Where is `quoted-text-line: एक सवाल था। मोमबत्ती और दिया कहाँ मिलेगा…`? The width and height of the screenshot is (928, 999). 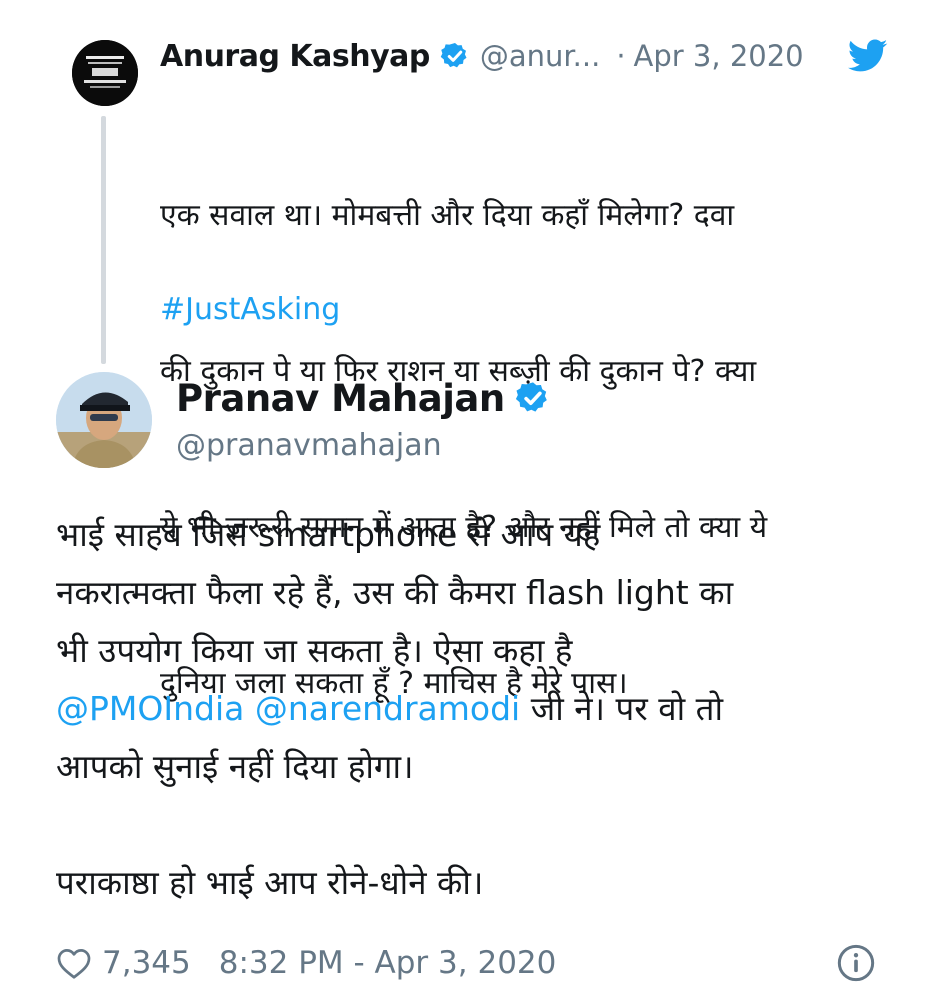
quoted-text-line: एक सवाल था। मोमबत्ती और दिया कहाँ मिलेगा… is located at coordinates (447, 215).